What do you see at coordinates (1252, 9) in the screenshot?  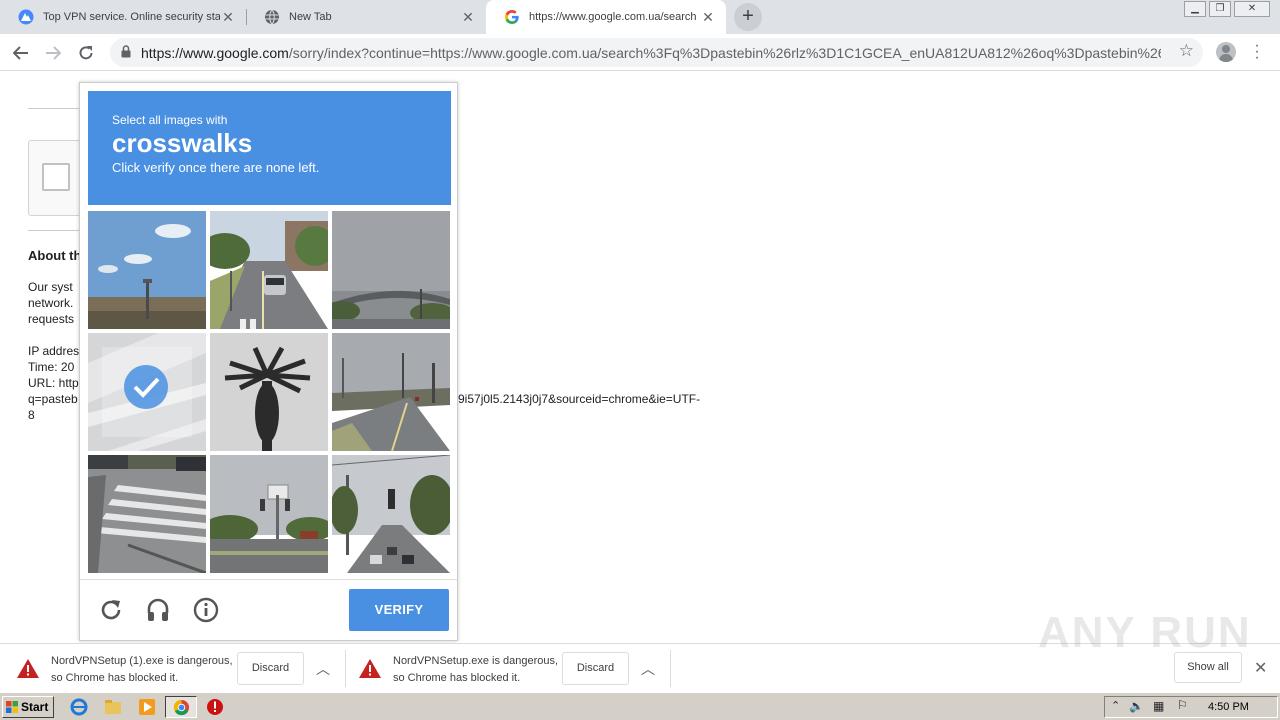 I see `close-window-icon: ✕` at bounding box center [1252, 9].